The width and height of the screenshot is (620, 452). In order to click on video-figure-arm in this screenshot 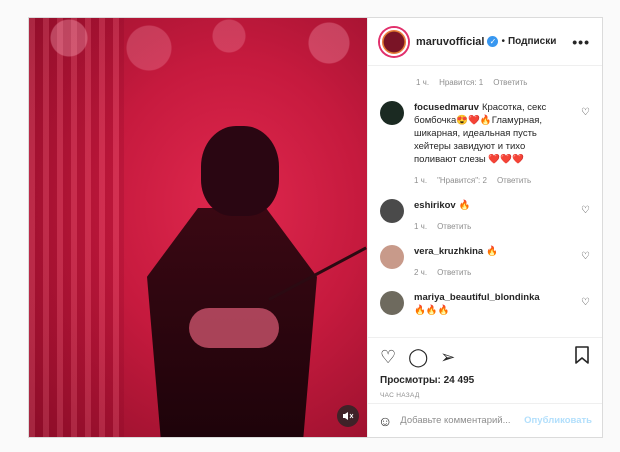, I will do `click(234, 328)`.